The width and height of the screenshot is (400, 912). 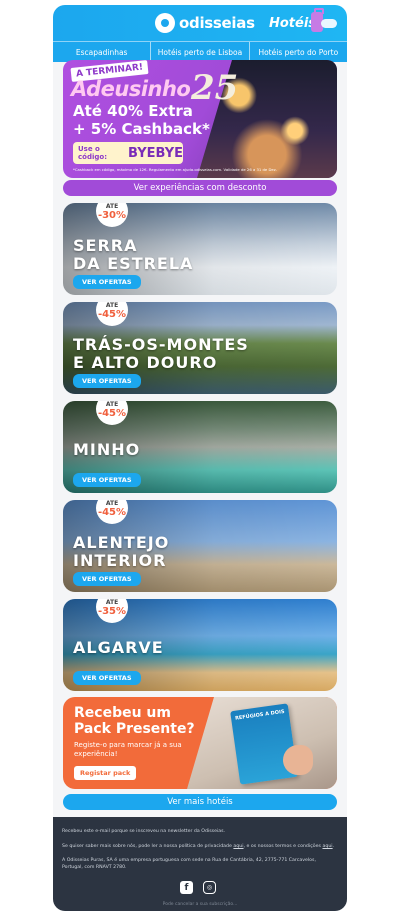 I want to click on destination-card-minho: ATÉ -45% MINHO VER OFERTAS, so click(x=200, y=447).